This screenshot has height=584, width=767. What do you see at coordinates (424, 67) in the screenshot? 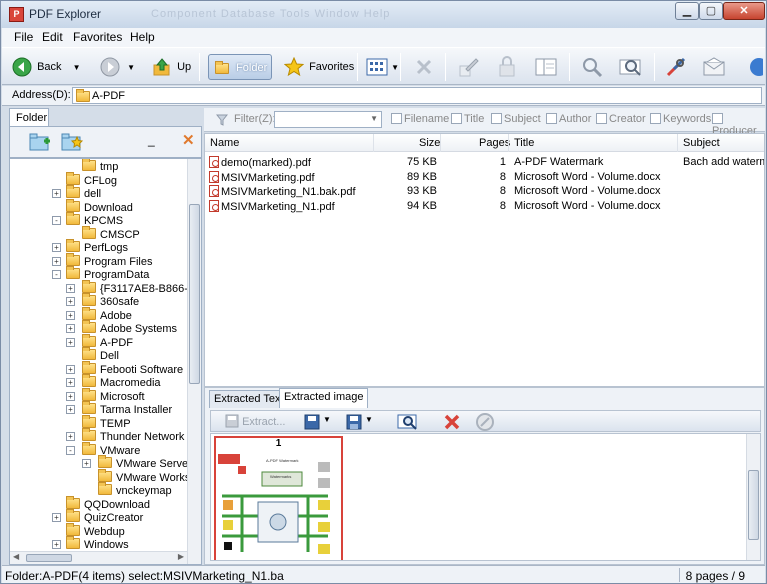
I see `delete-tool-button` at bounding box center [424, 67].